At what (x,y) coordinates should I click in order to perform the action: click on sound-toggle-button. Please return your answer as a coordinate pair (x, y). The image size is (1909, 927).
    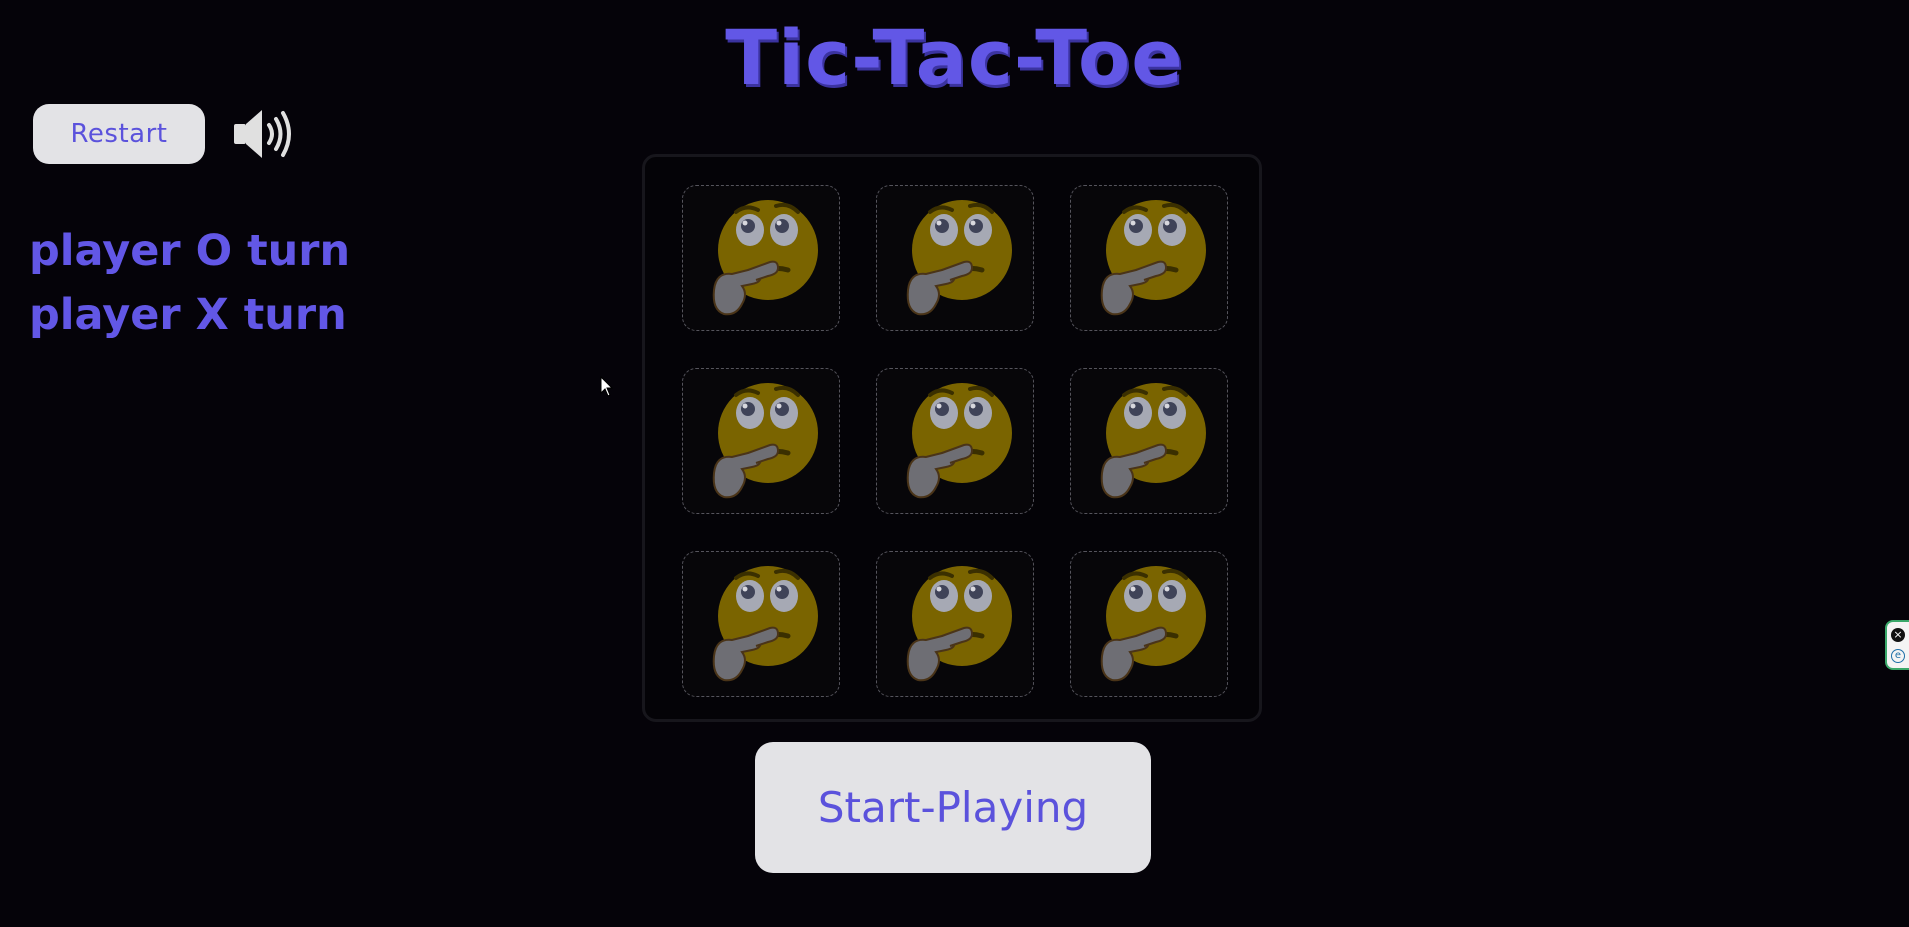
    Looking at the image, I should click on (263, 134).